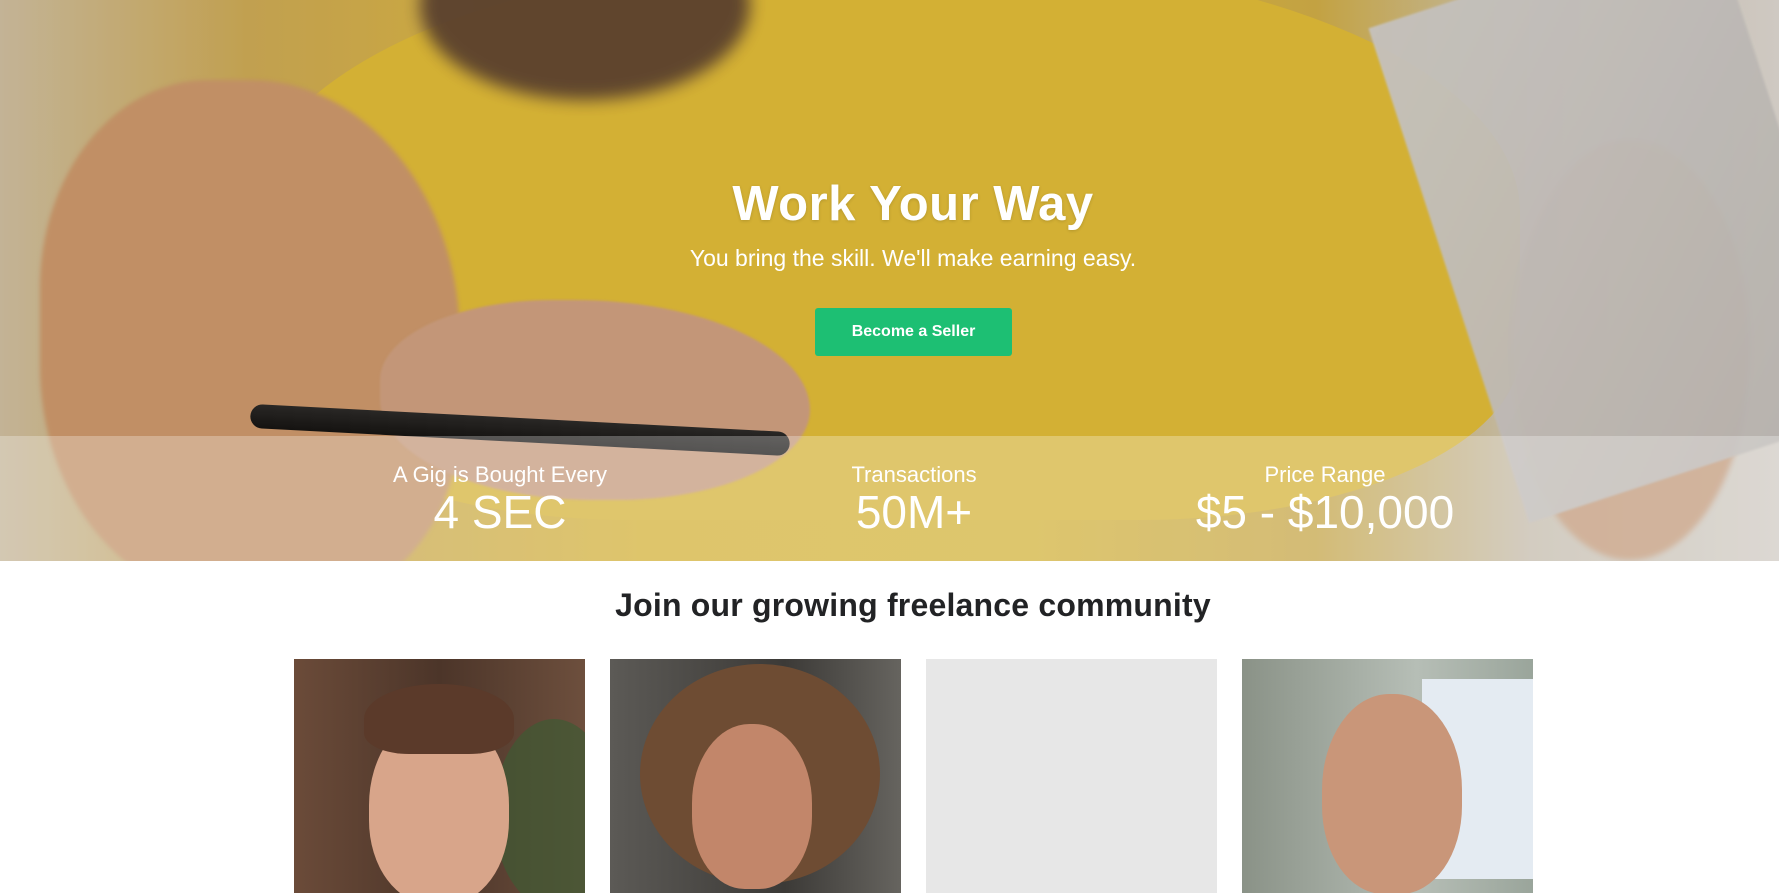  What do you see at coordinates (1325, 512) in the screenshot?
I see `stat-value: $5 - $10,000` at bounding box center [1325, 512].